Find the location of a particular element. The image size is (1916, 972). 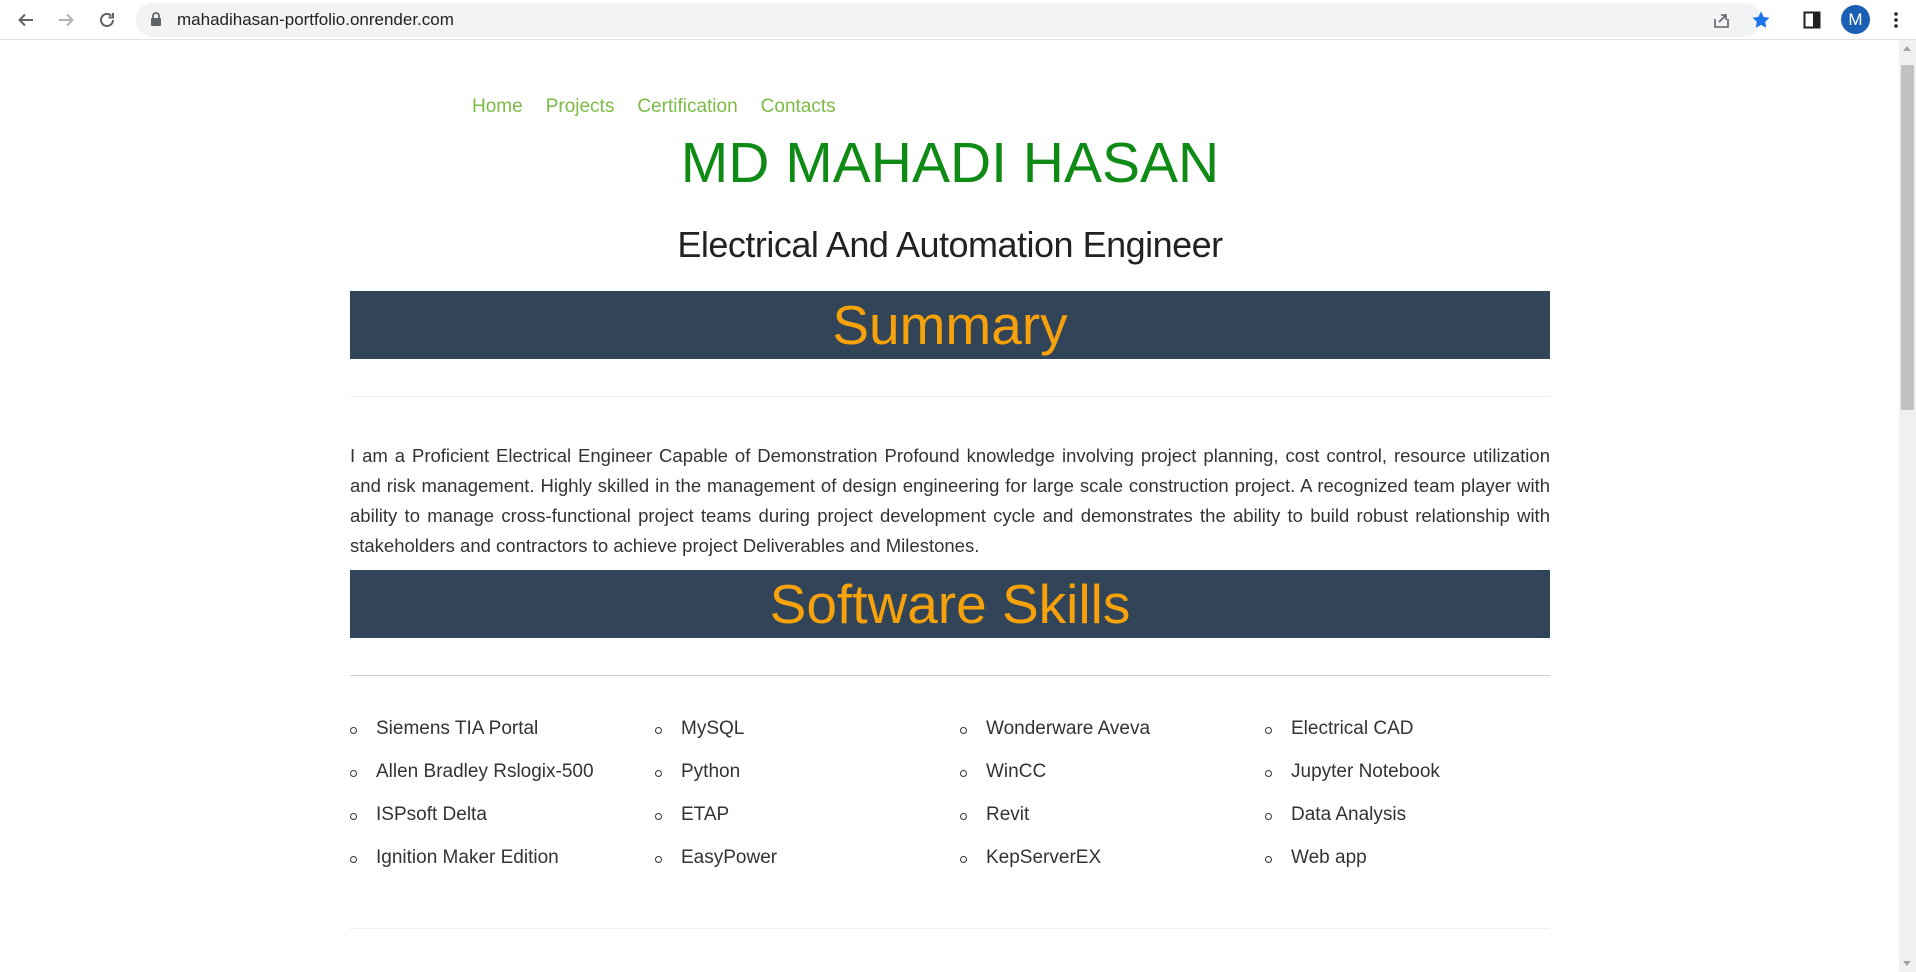

bookmark-button is located at coordinates (1761, 20).